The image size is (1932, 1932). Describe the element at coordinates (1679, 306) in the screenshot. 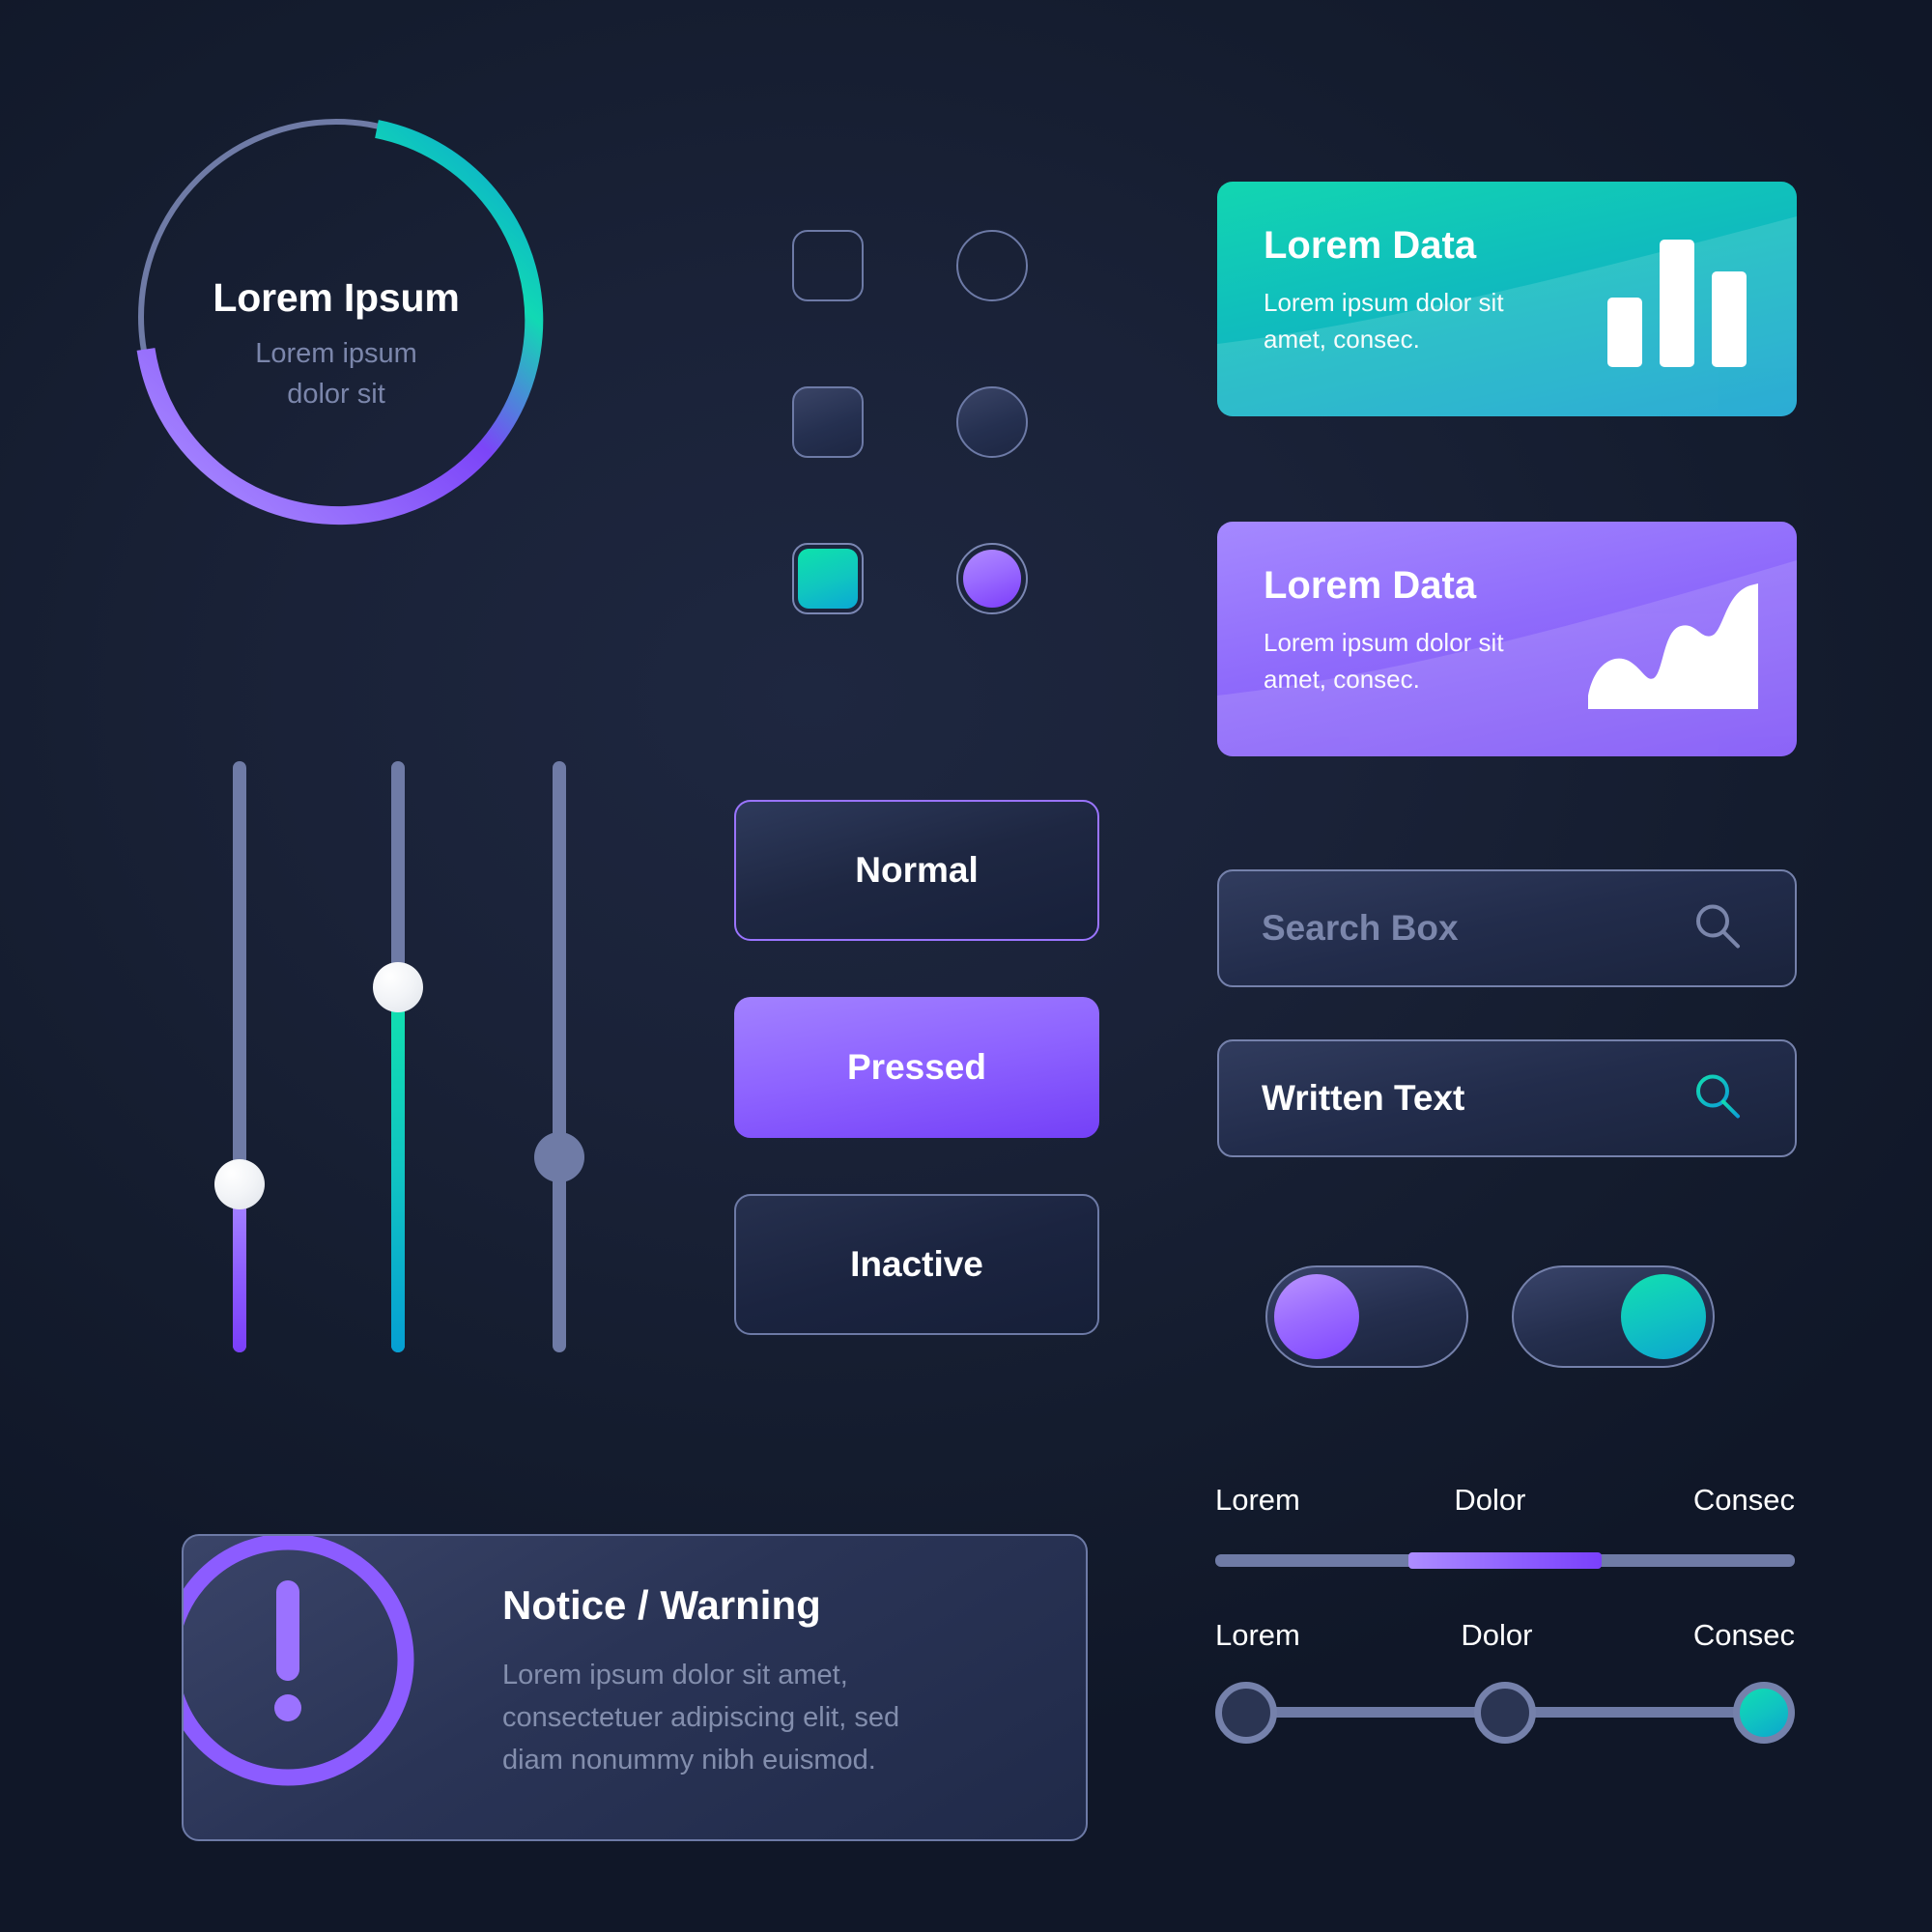

I see `bar-chart-icon` at that location.